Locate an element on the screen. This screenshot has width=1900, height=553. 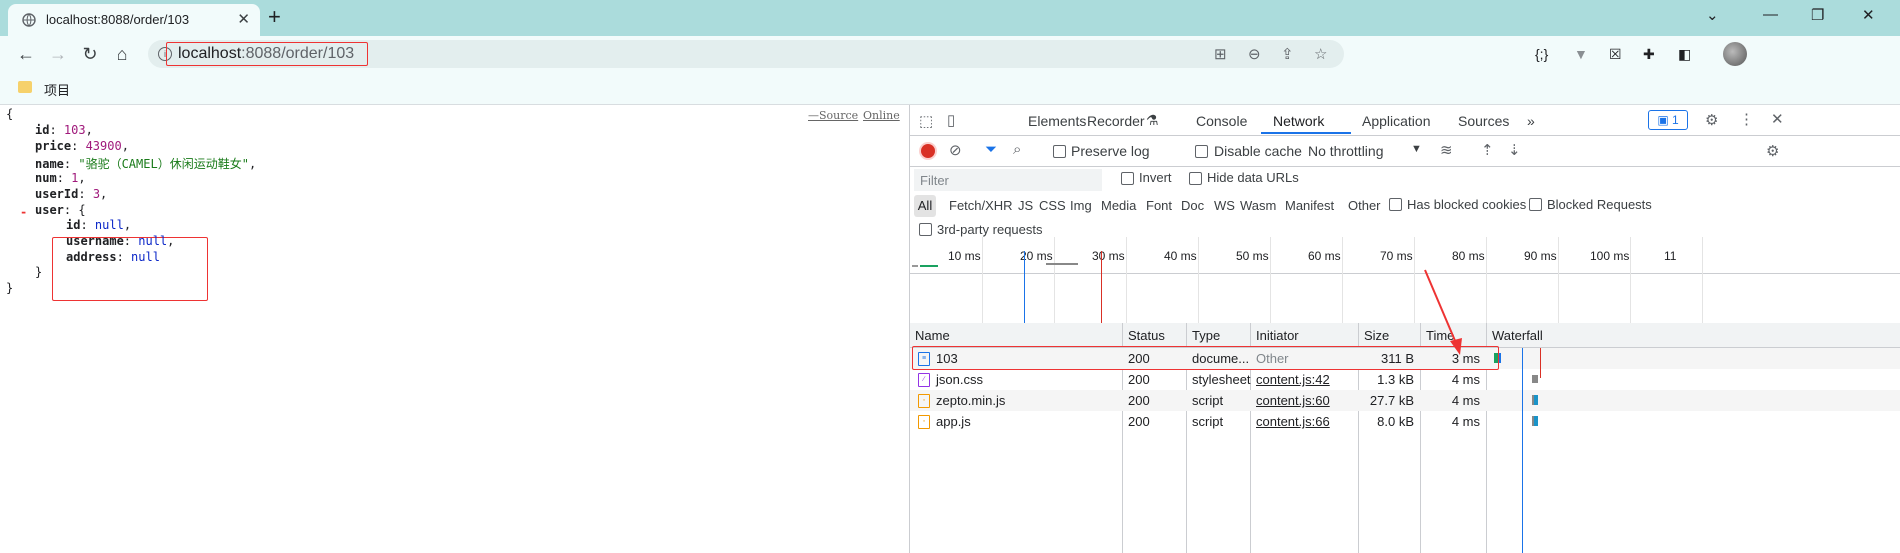
network-conditions-icon: ≋ is located at coordinates (1446, 150).